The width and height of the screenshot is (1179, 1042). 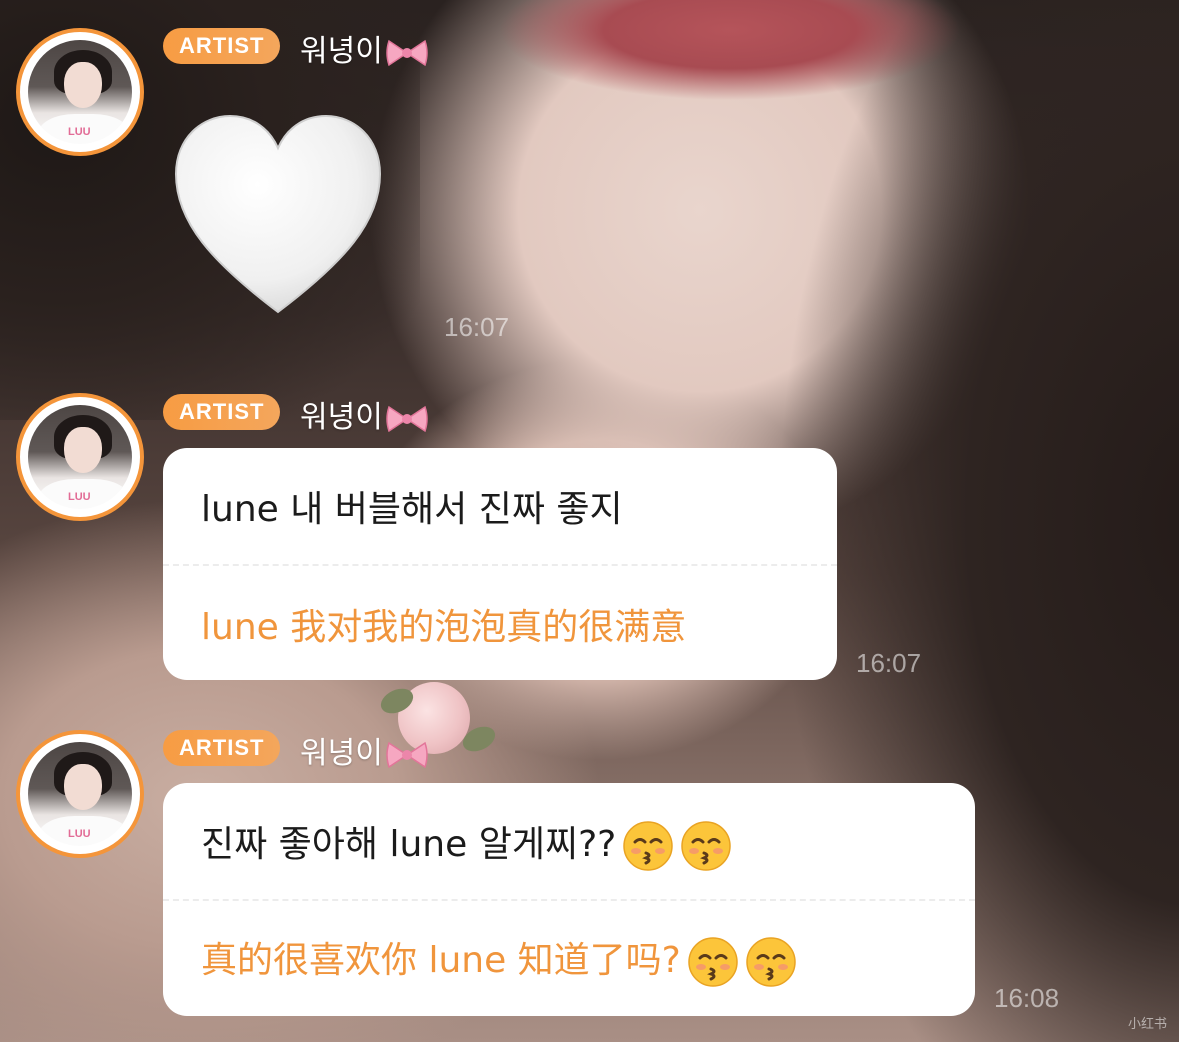 I want to click on translation-text: lune 我对我的泡泡真的很满意, so click(x=444, y=627).